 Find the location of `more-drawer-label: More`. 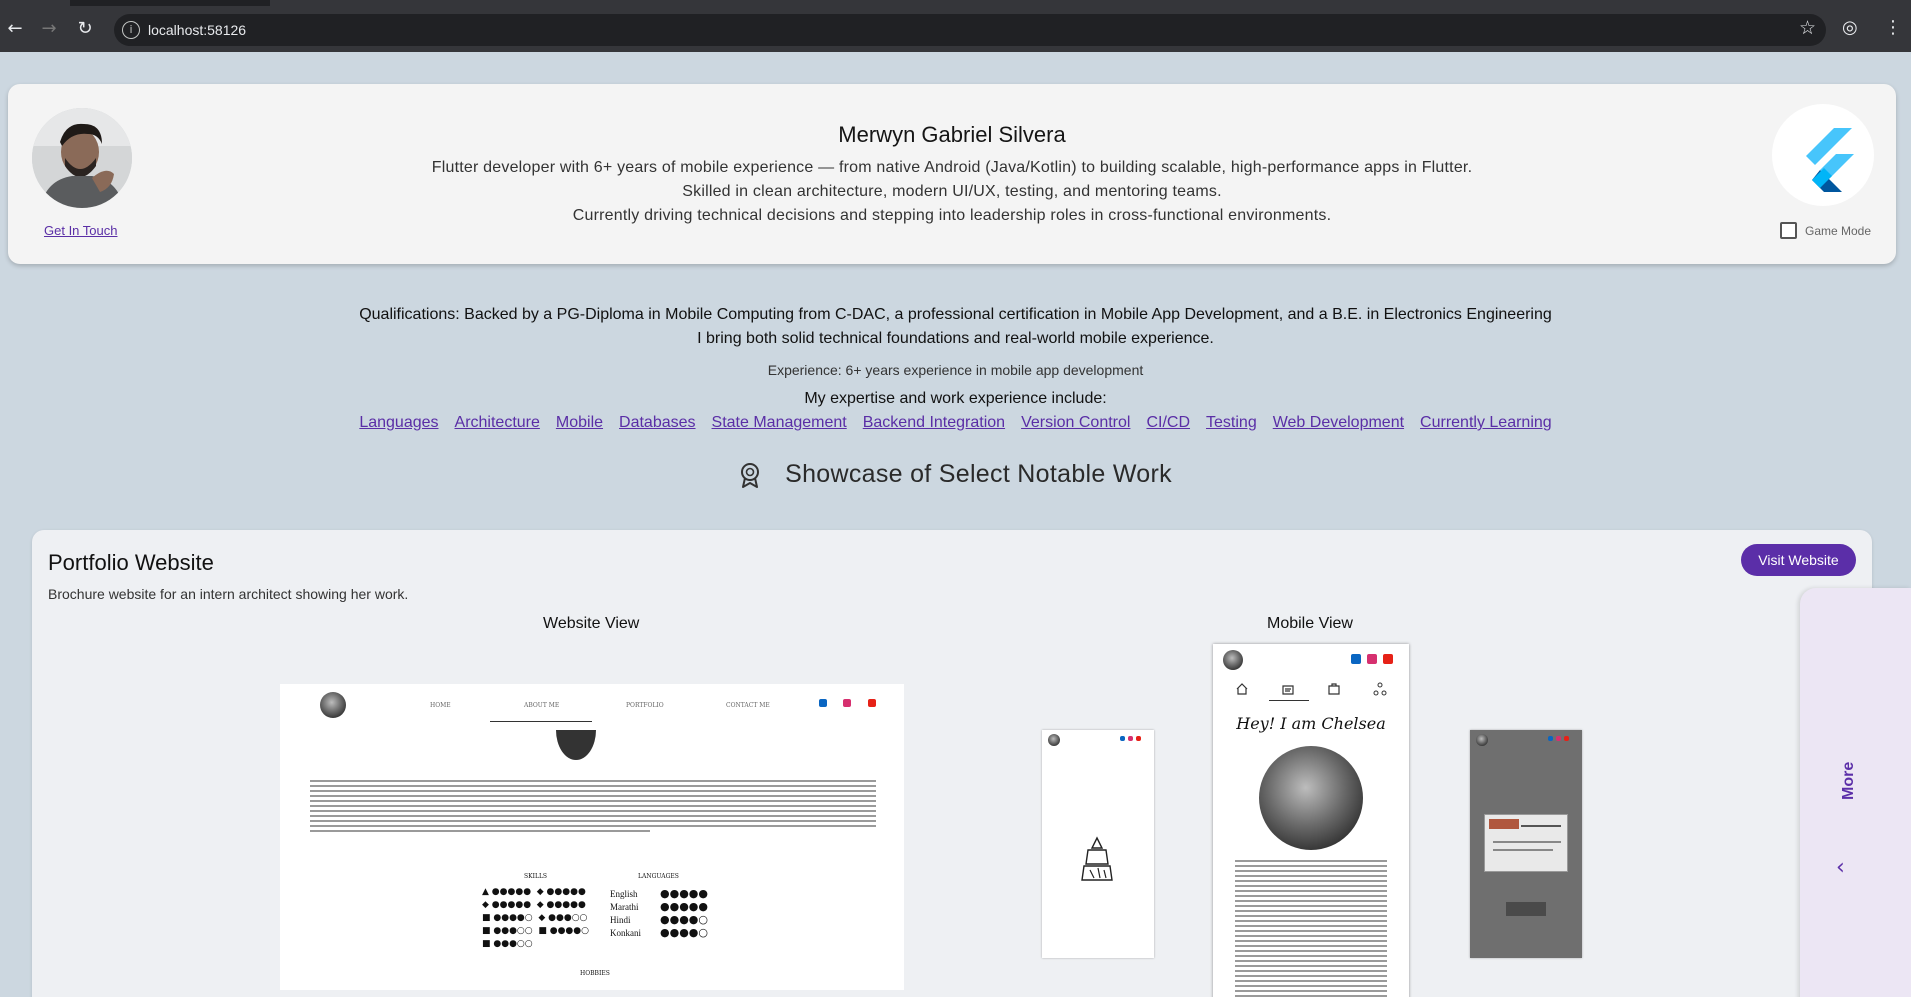

more-drawer-label: More is located at coordinates (1849, 781).